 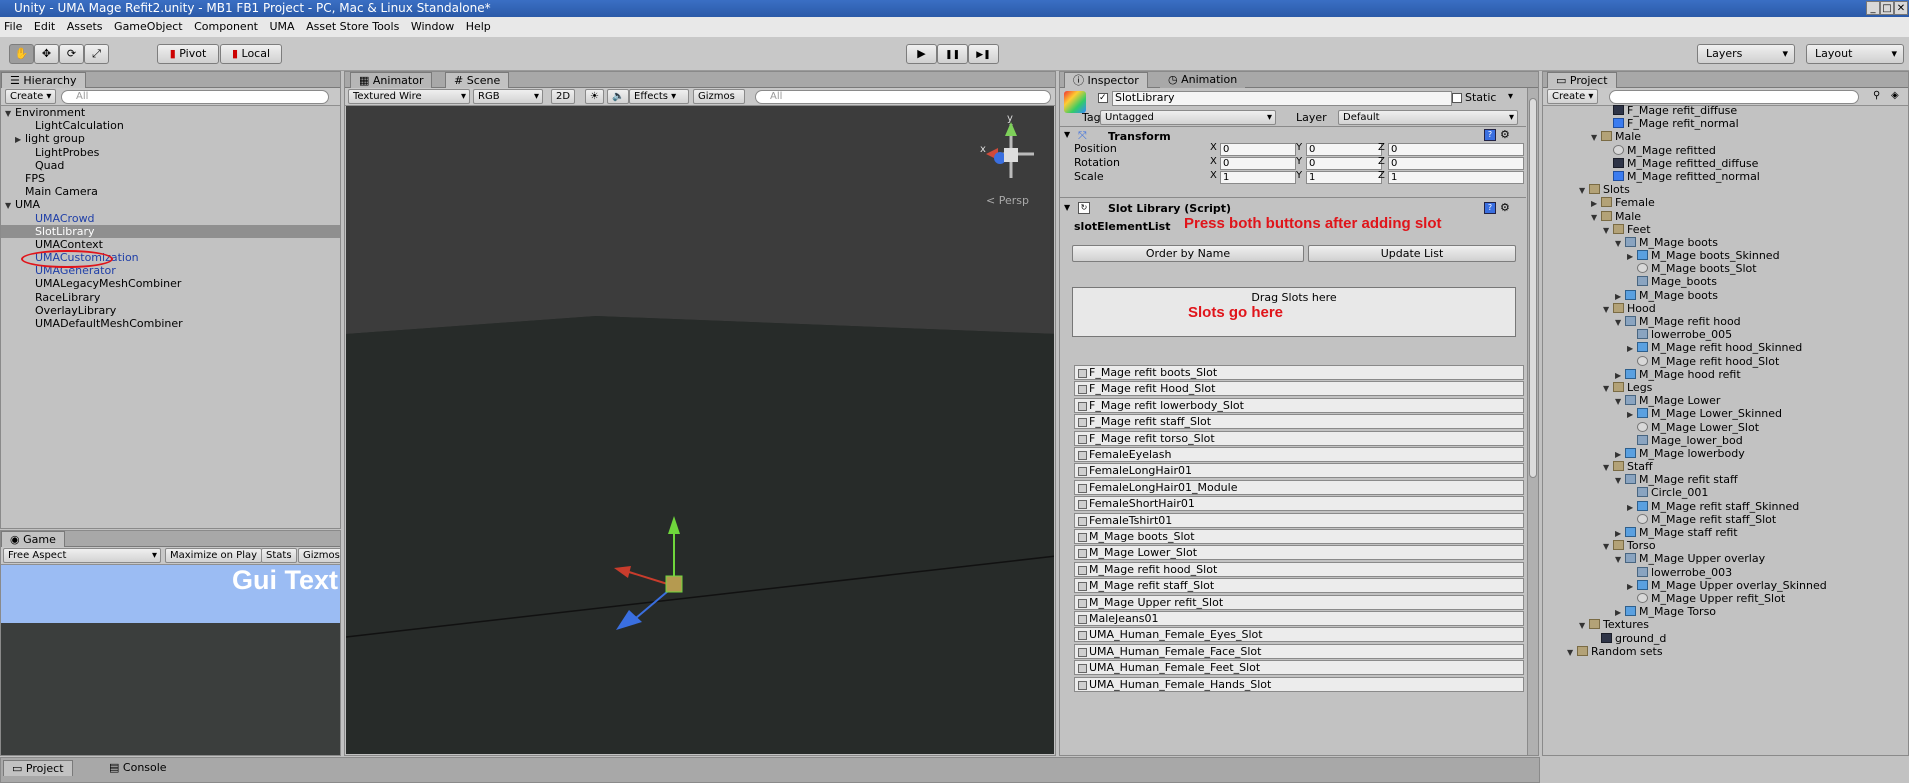 I want to click on filter-label-icon: ◈, so click(x=1895, y=95).